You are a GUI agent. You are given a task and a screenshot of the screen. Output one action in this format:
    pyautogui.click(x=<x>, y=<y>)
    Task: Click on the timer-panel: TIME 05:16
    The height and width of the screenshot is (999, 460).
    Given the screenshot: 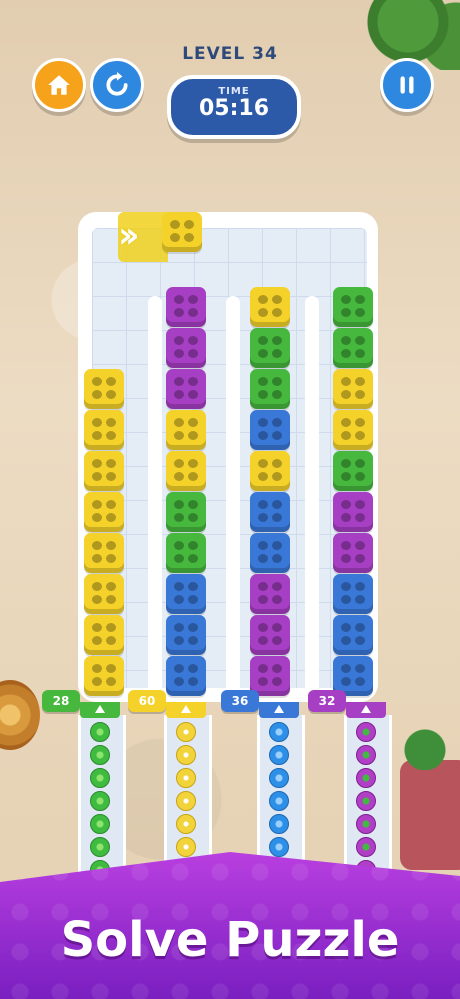 What is the action you would take?
    pyautogui.click(x=234, y=107)
    